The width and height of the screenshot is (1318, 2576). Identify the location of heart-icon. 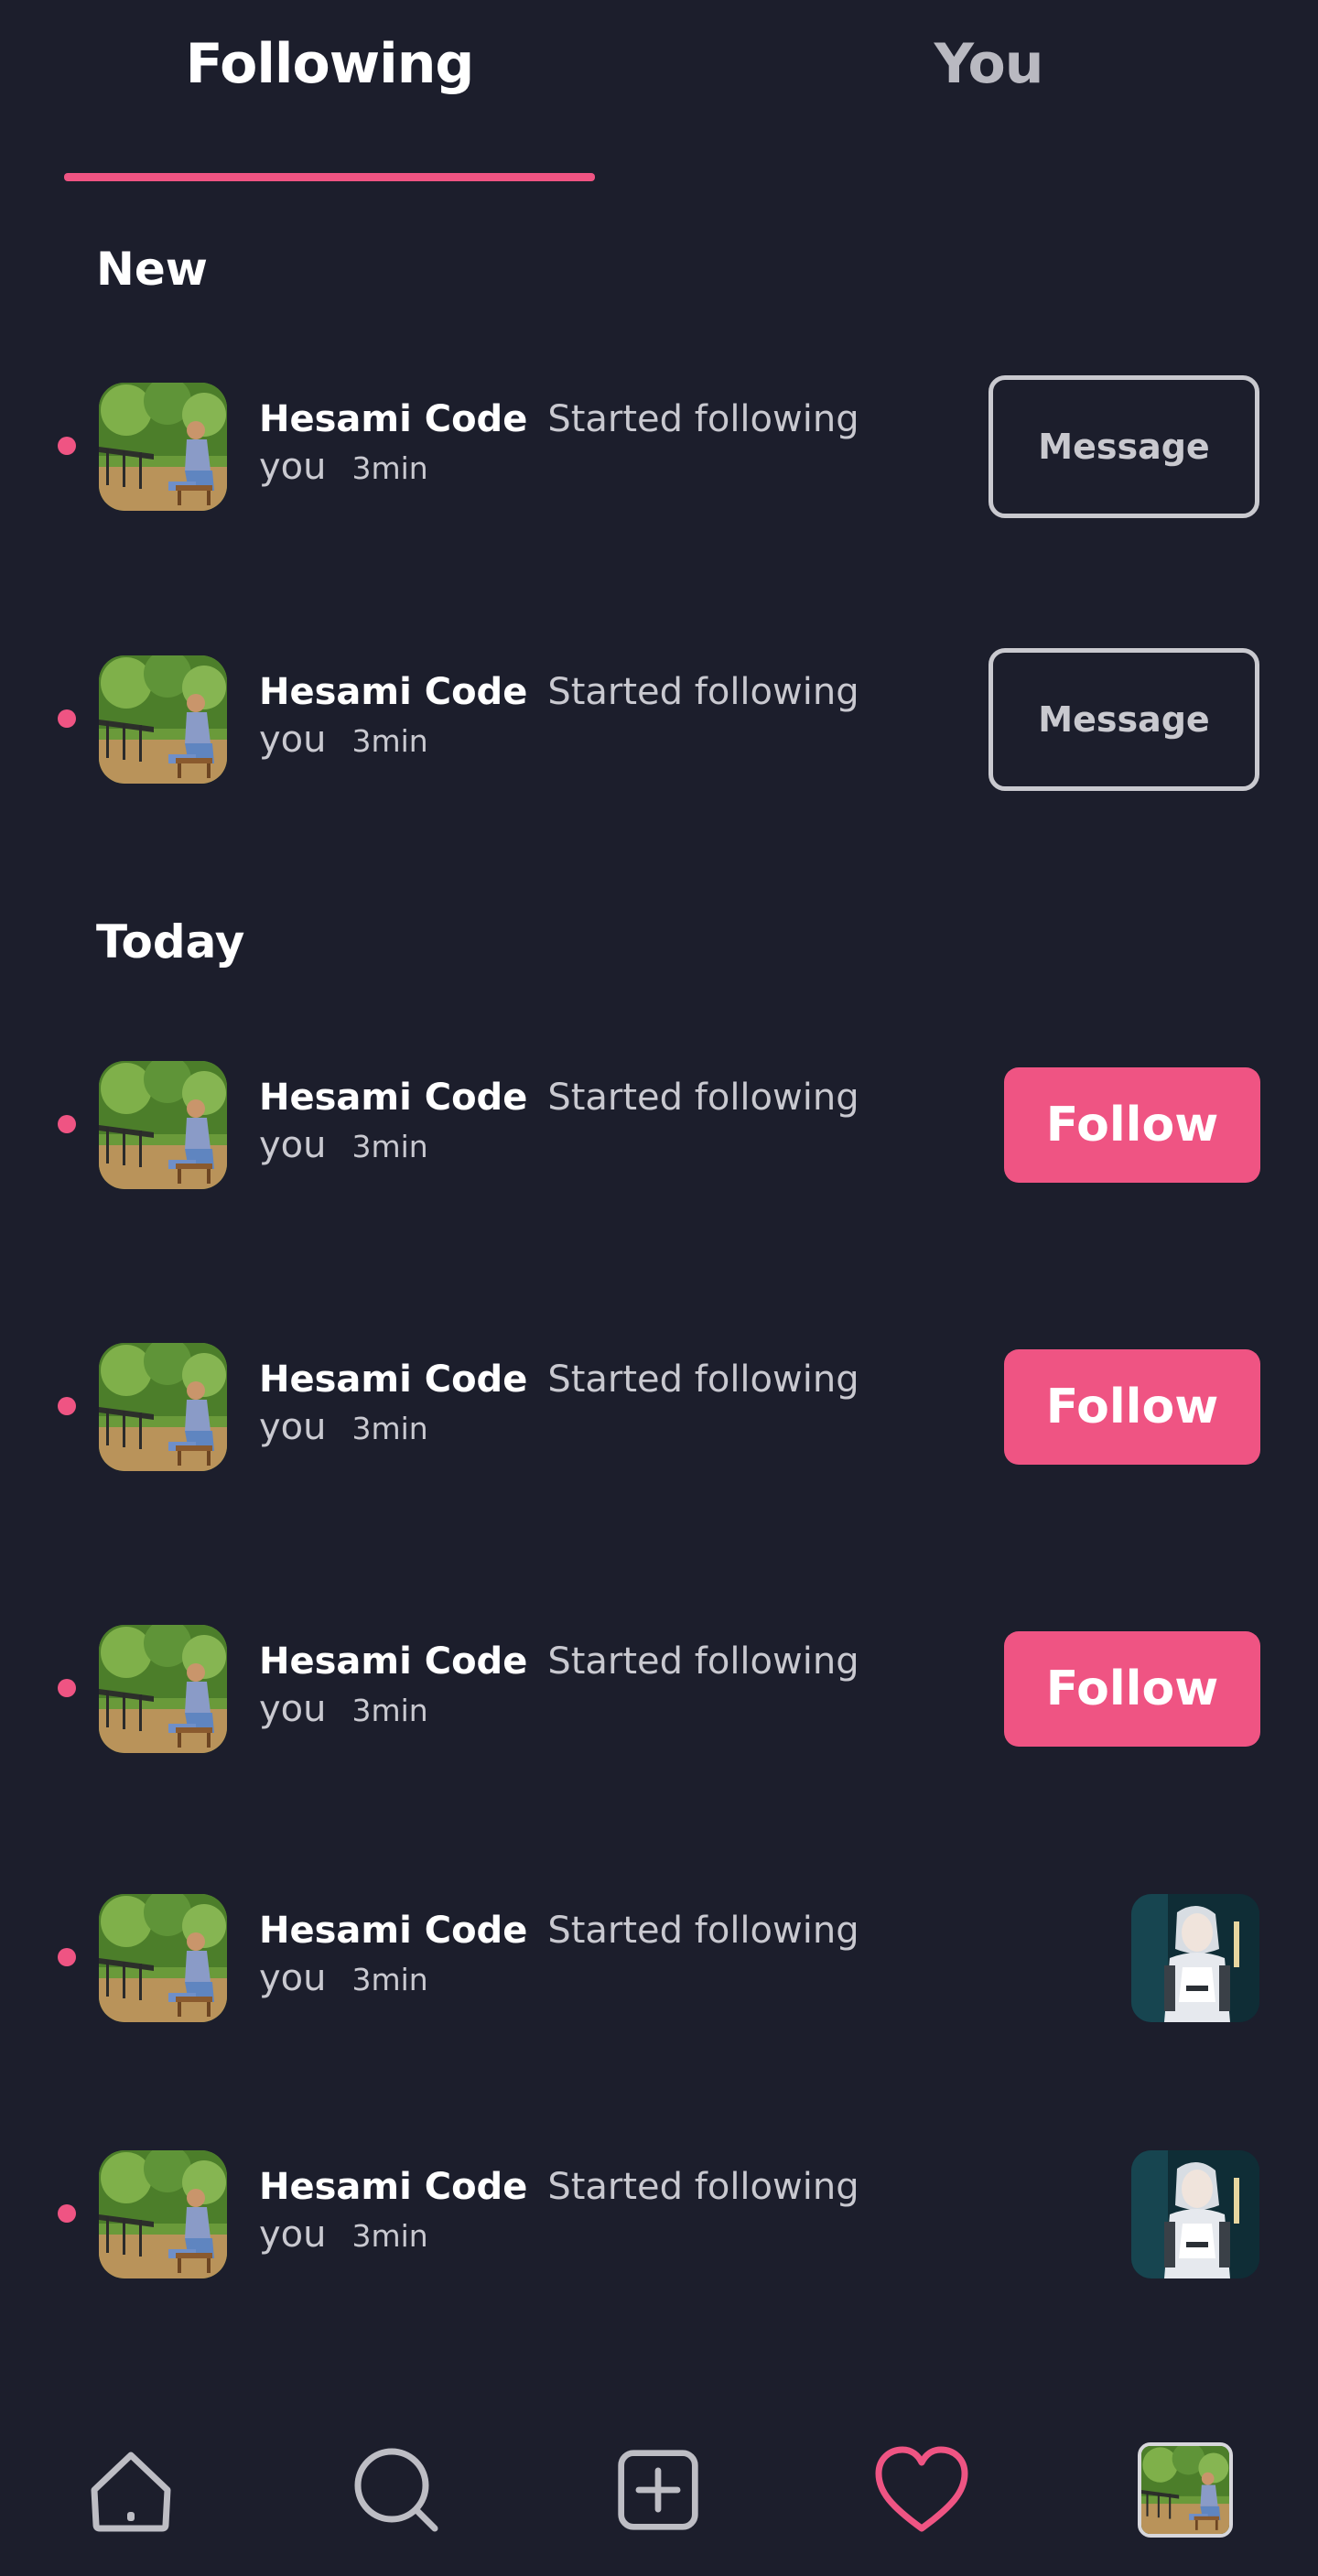
(921, 2489).